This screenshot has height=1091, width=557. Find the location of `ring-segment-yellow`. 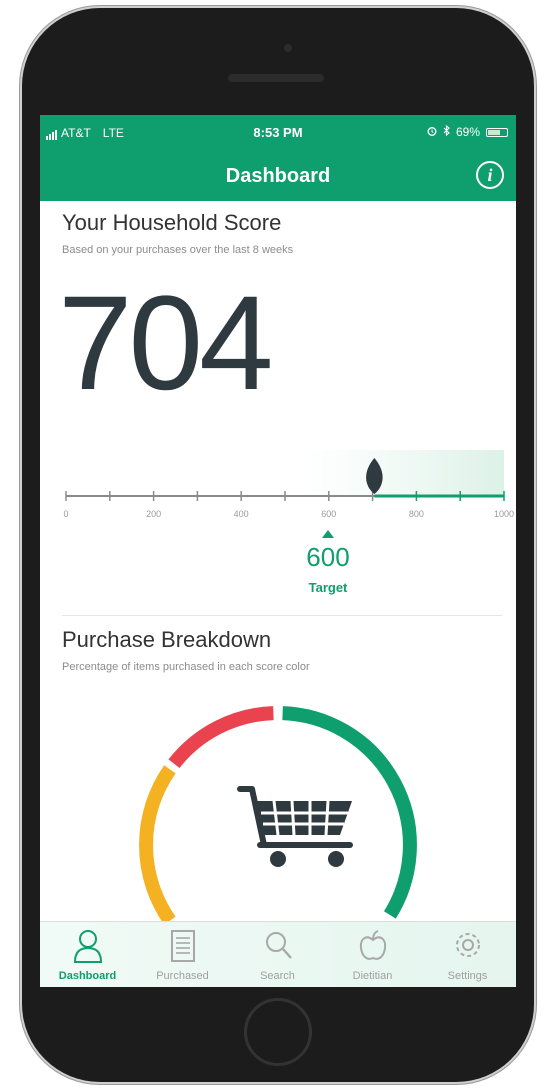

ring-segment-yellow is located at coordinates (157, 845).